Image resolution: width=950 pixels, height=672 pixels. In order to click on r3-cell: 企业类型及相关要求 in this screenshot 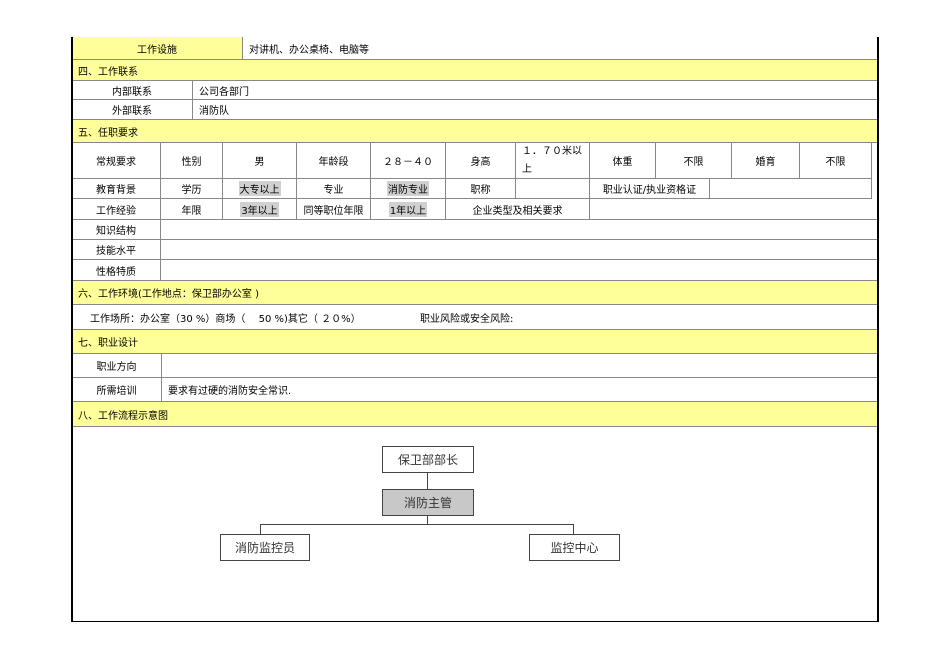, I will do `click(518, 209)`.